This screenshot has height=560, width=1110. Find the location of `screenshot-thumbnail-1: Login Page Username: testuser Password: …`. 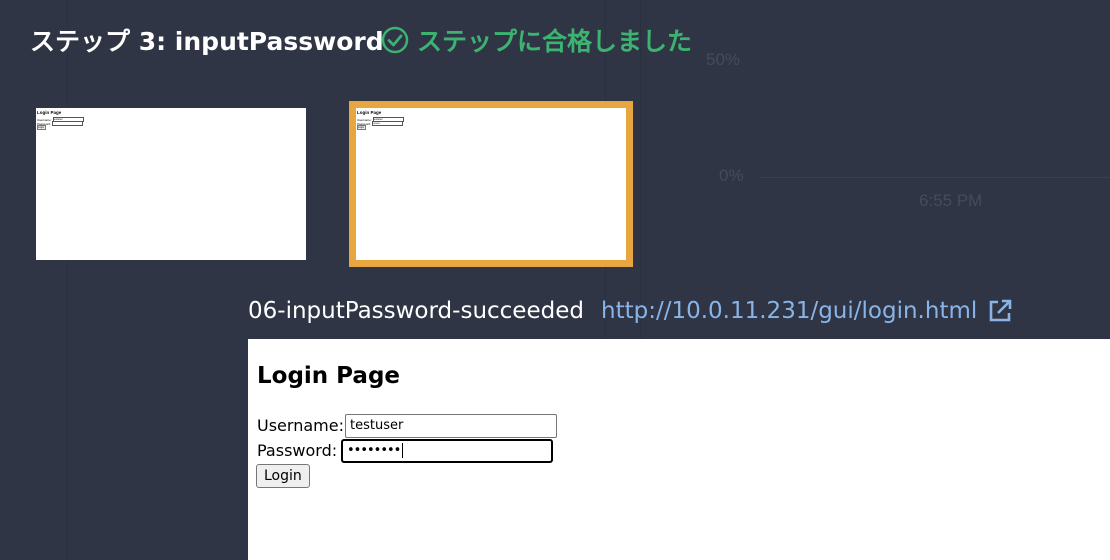

screenshot-thumbnail-1: Login Page Username: testuser Password: … is located at coordinates (171, 184).